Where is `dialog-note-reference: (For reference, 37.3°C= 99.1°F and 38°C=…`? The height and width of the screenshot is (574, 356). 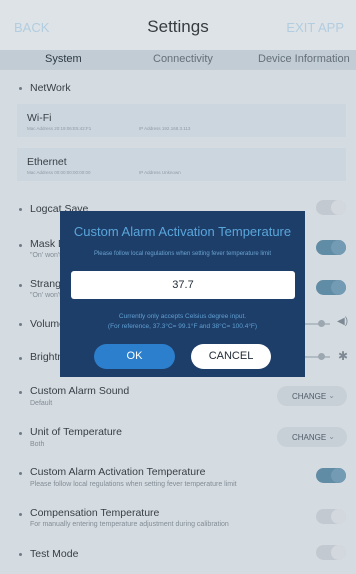
dialog-note-reference: (For reference, 37.3°C= 99.1°F and 38°C=… is located at coordinates (182, 326).